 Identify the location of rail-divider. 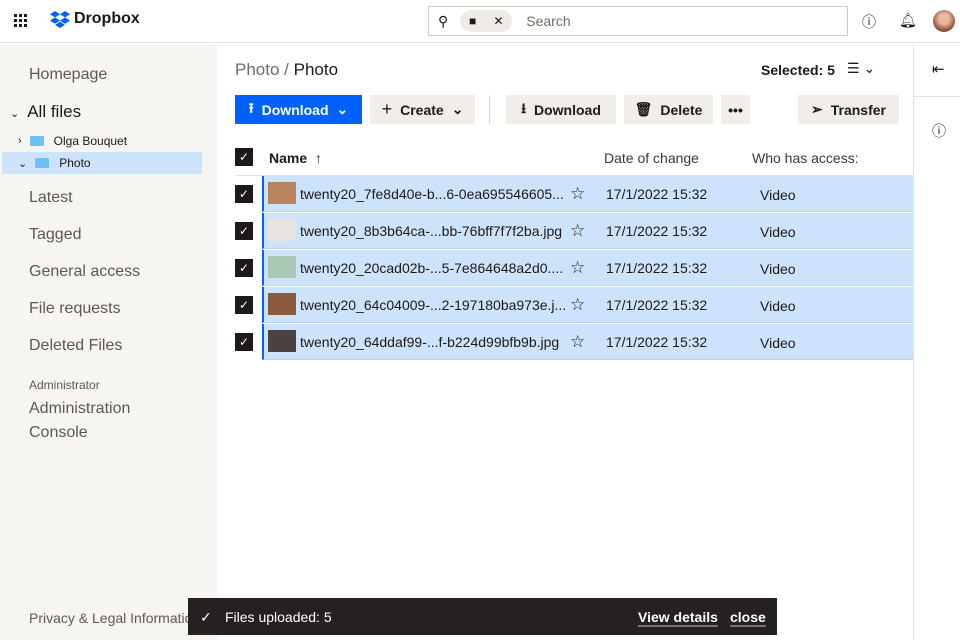
(937, 96).